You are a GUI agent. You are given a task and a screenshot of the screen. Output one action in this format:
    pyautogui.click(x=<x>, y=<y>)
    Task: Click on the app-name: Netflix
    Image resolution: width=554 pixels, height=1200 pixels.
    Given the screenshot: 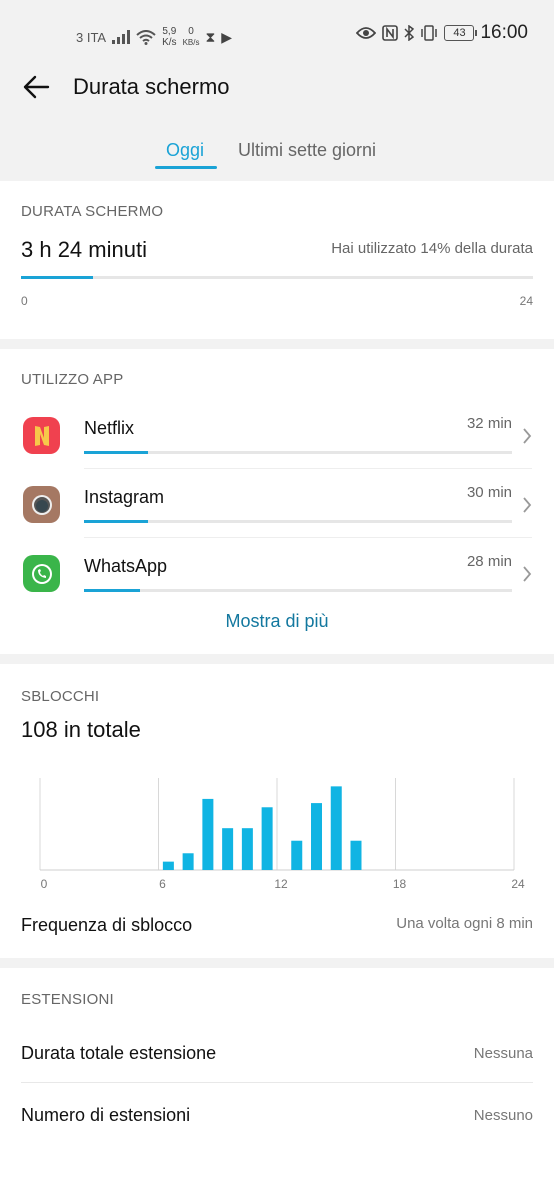 What is the action you would take?
    pyautogui.click(x=109, y=428)
    